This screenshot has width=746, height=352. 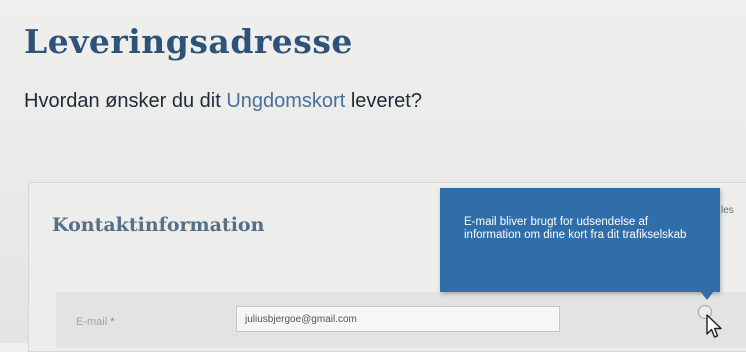 I want to click on mouse-cursor-icon, so click(x=714, y=326).